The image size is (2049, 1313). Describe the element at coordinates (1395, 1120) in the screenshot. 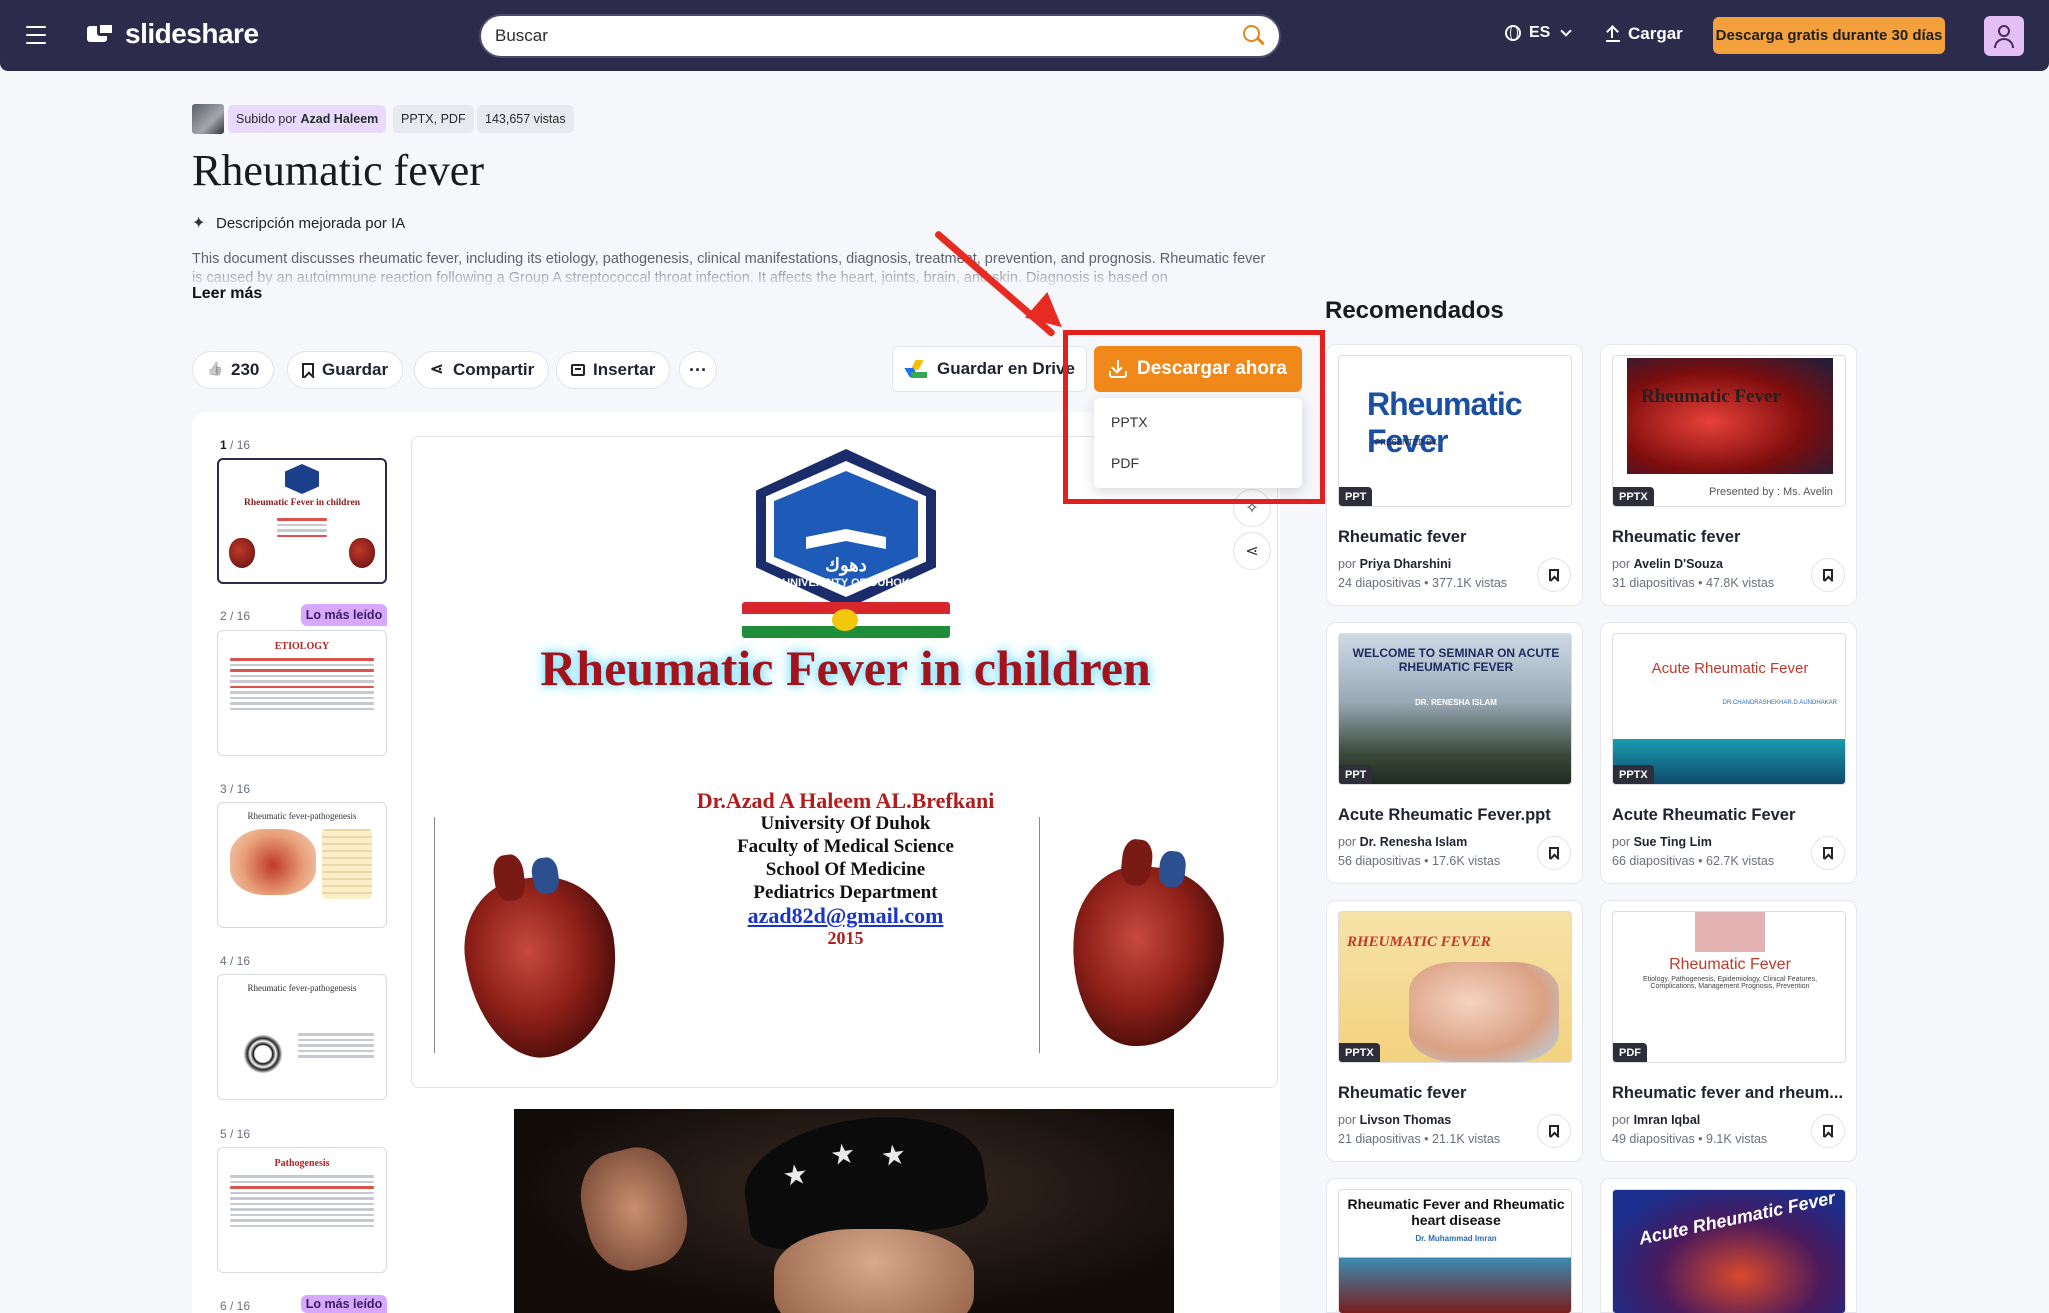

I see `card-author: por Livson Thomas` at that location.